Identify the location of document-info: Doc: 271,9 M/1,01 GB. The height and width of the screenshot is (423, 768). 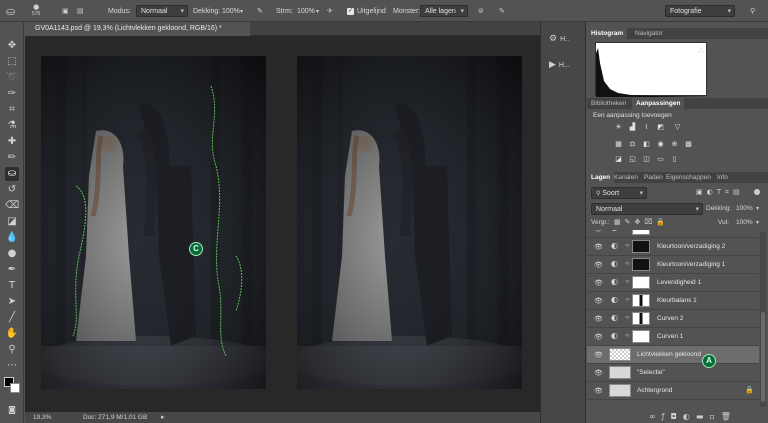
(115, 417).